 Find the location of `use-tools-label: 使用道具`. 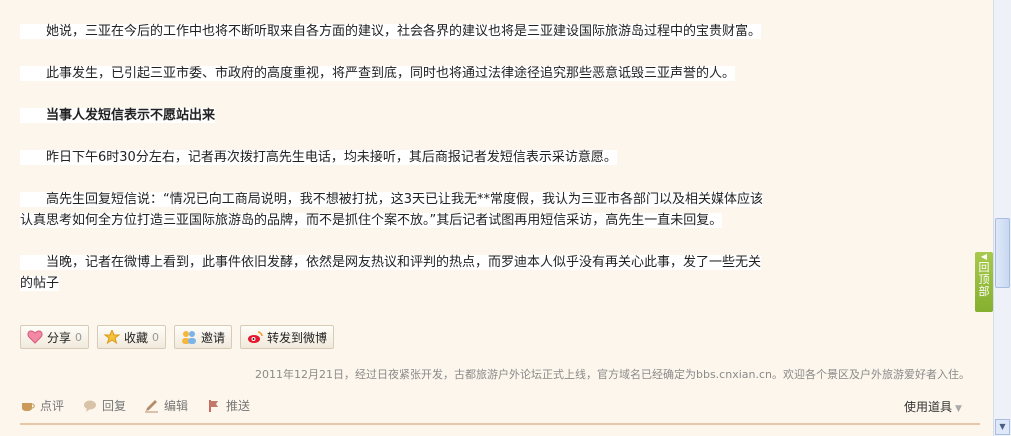

use-tools-label: 使用道具 is located at coordinates (928, 407).